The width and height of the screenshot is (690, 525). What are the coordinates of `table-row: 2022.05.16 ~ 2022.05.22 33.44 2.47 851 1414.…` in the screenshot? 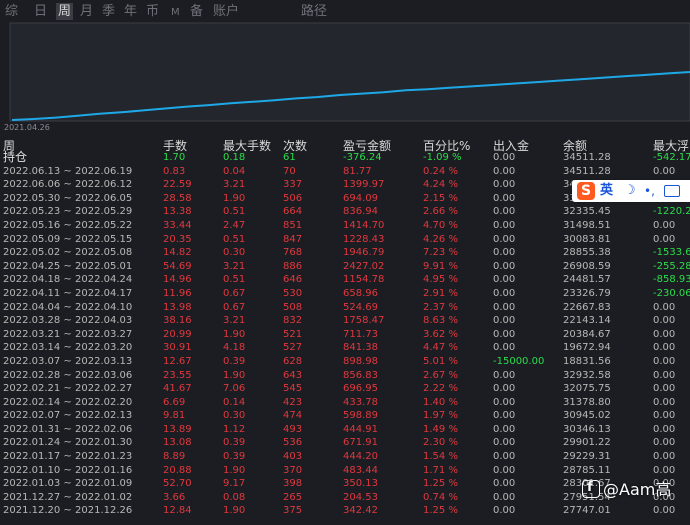 It's located at (345, 226).